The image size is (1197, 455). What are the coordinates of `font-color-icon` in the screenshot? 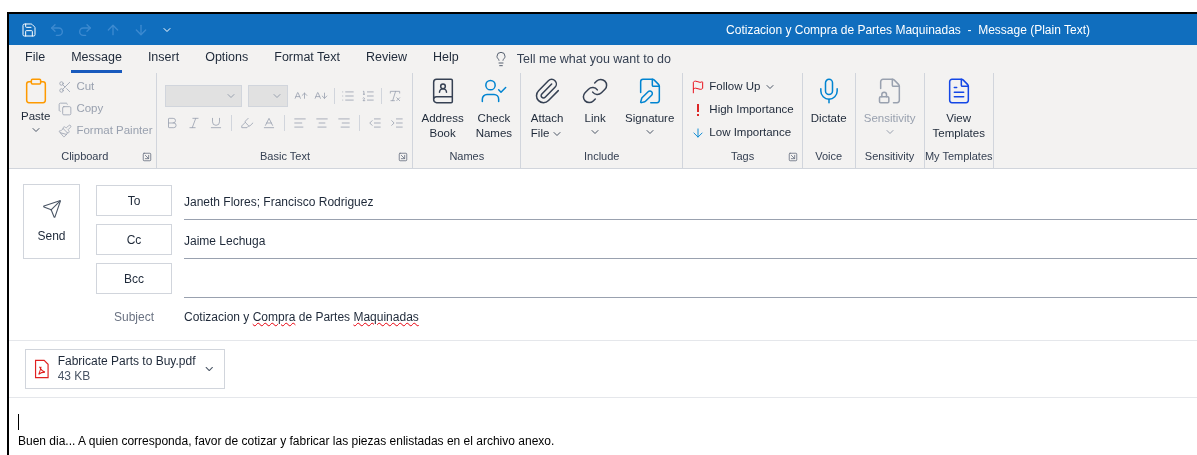 It's located at (269, 123).